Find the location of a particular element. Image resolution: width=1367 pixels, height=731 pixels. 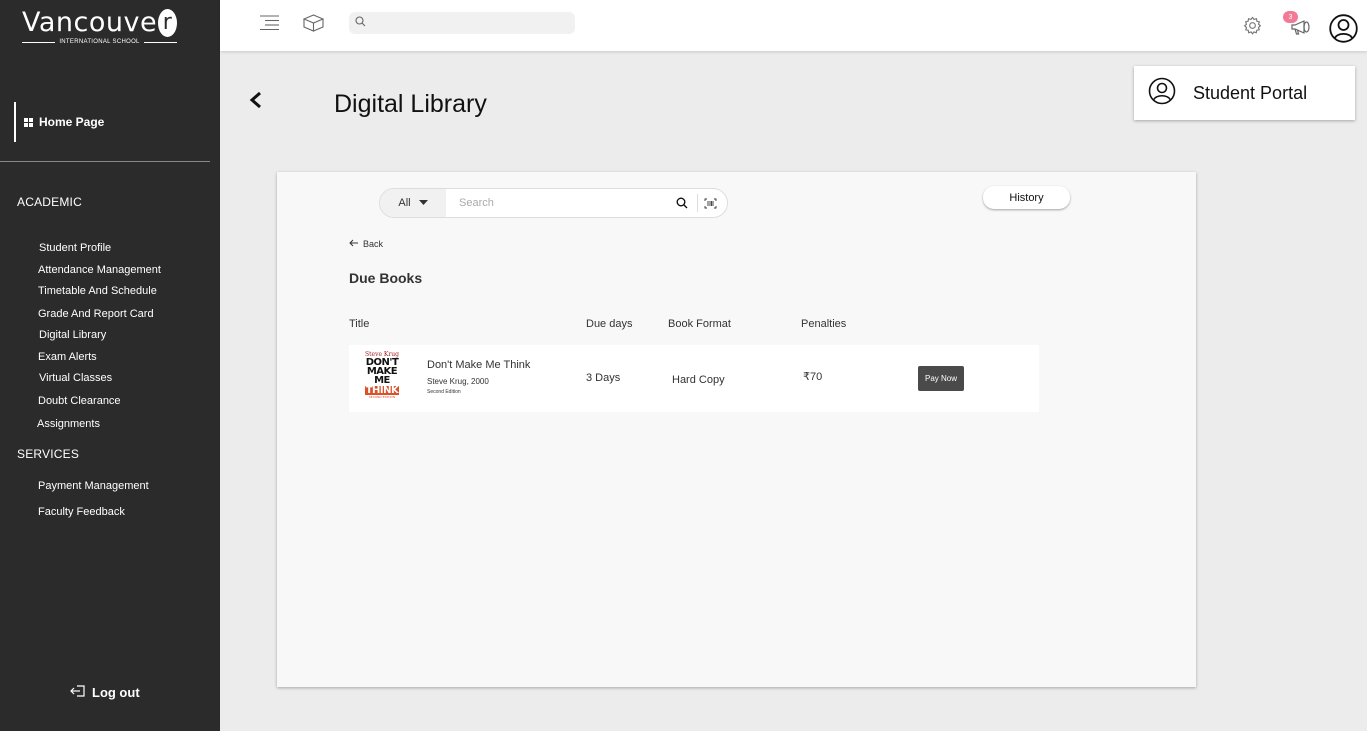

logo-subtitle: INTERNATIONAL SCHOOL is located at coordinates (99, 42).